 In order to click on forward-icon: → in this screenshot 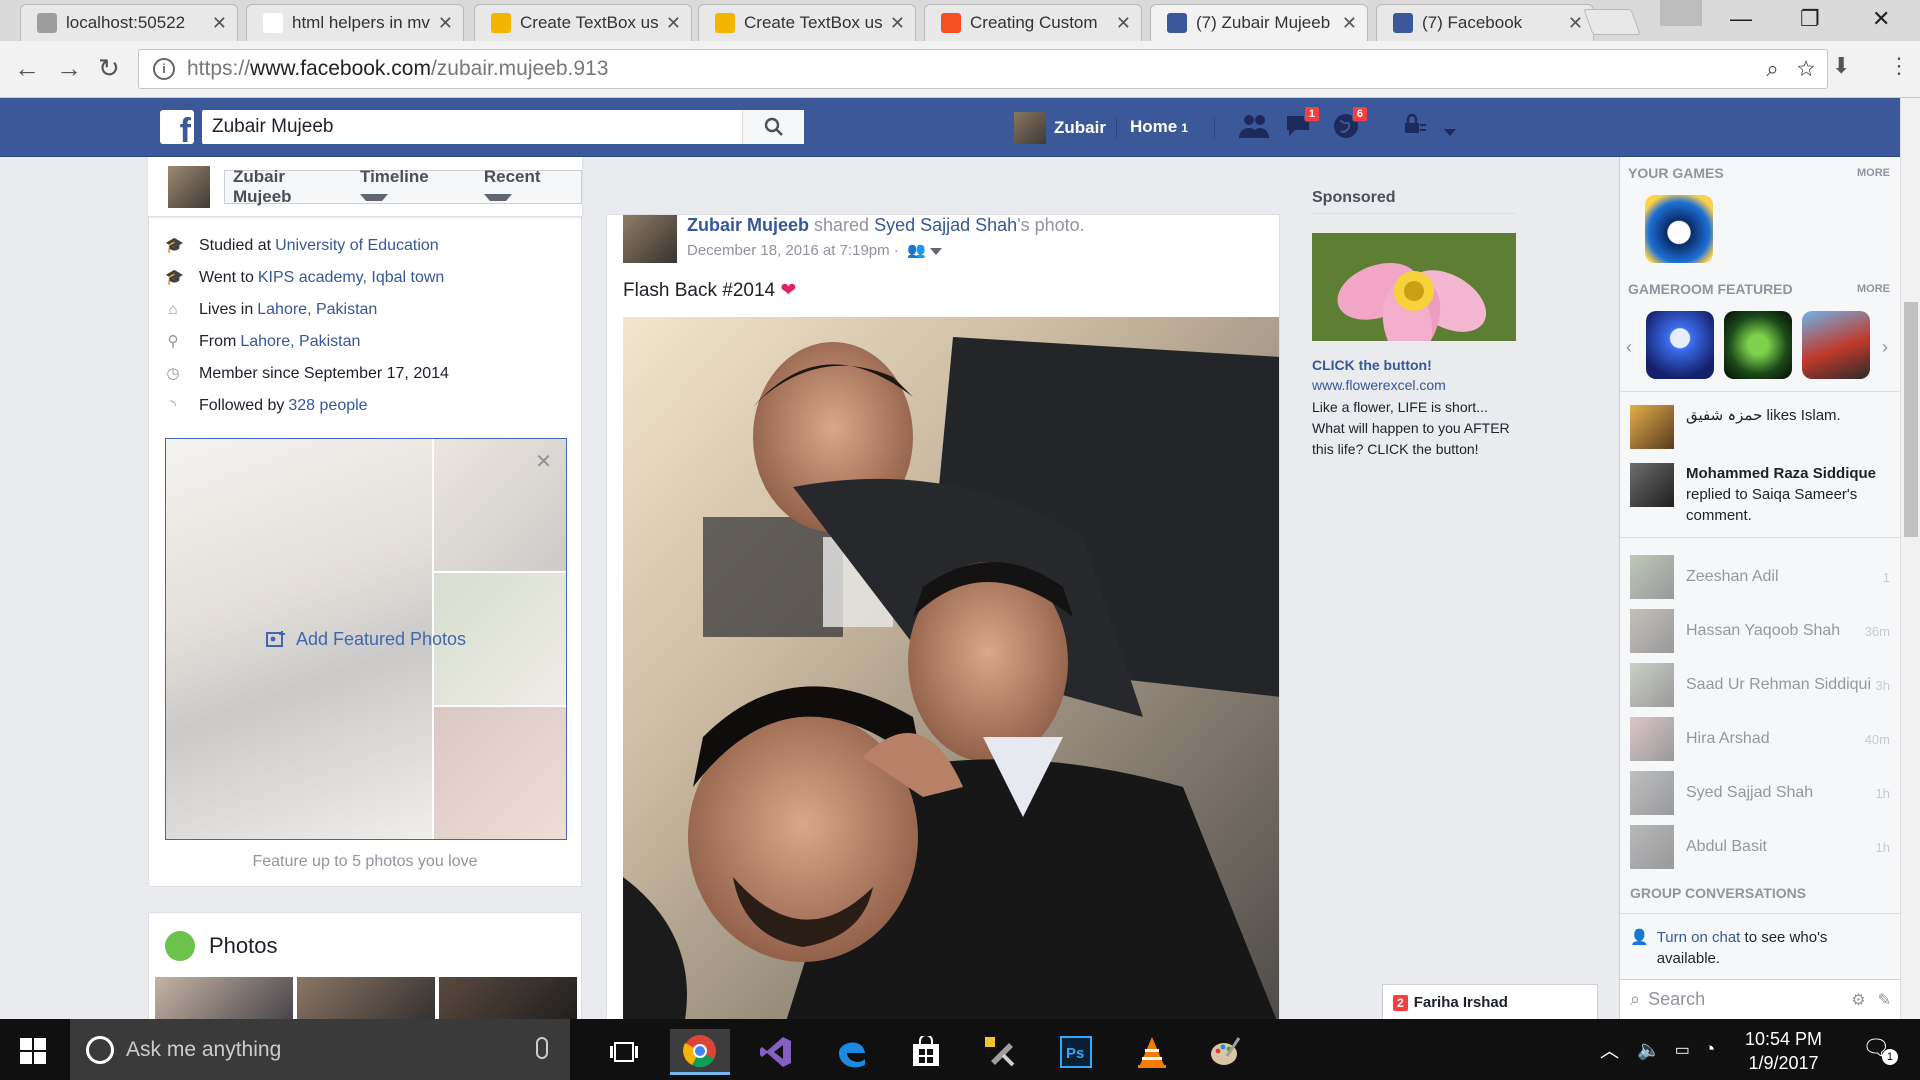, I will do `click(69, 68)`.